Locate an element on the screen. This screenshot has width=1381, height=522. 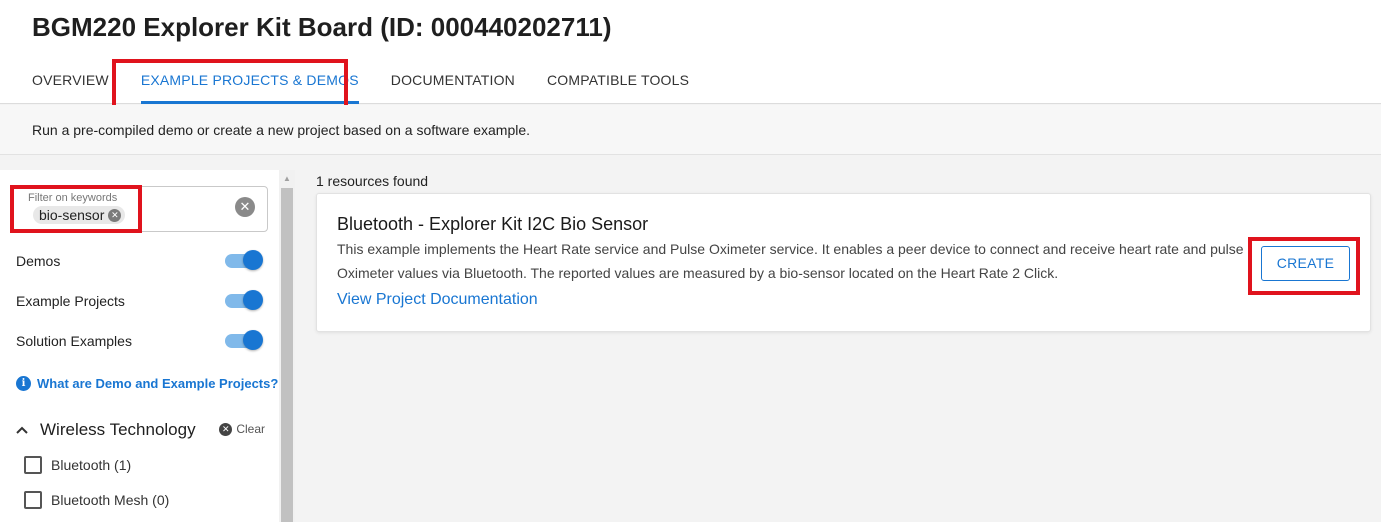
checkbox-label: Bluetooth (1) is located at coordinates (91, 465).